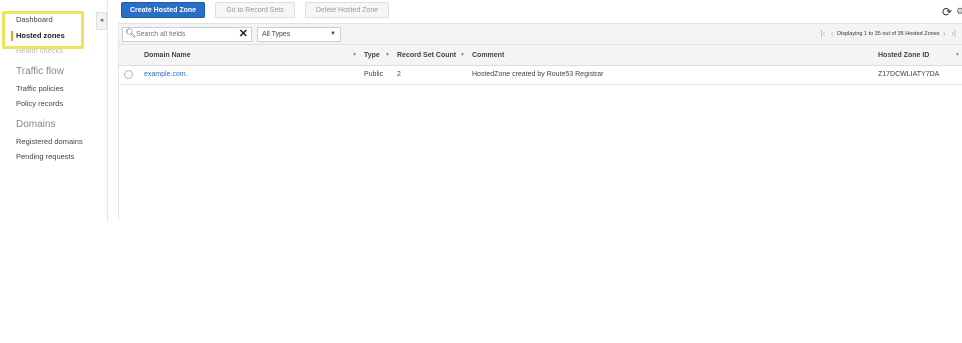  Describe the element at coordinates (36, 124) in the screenshot. I see `sidebar-section-domains: Domains` at that location.